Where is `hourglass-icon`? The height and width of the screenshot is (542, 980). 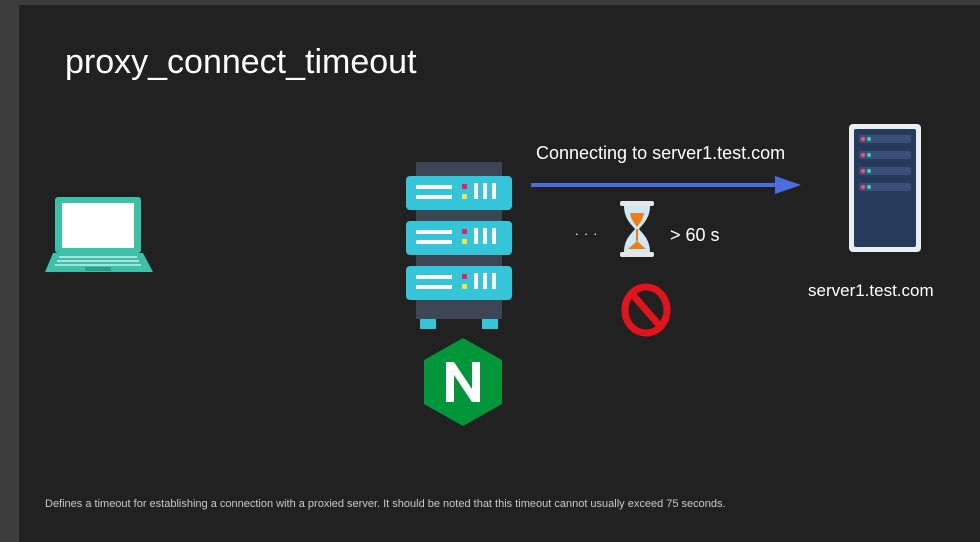 hourglass-icon is located at coordinates (637, 229).